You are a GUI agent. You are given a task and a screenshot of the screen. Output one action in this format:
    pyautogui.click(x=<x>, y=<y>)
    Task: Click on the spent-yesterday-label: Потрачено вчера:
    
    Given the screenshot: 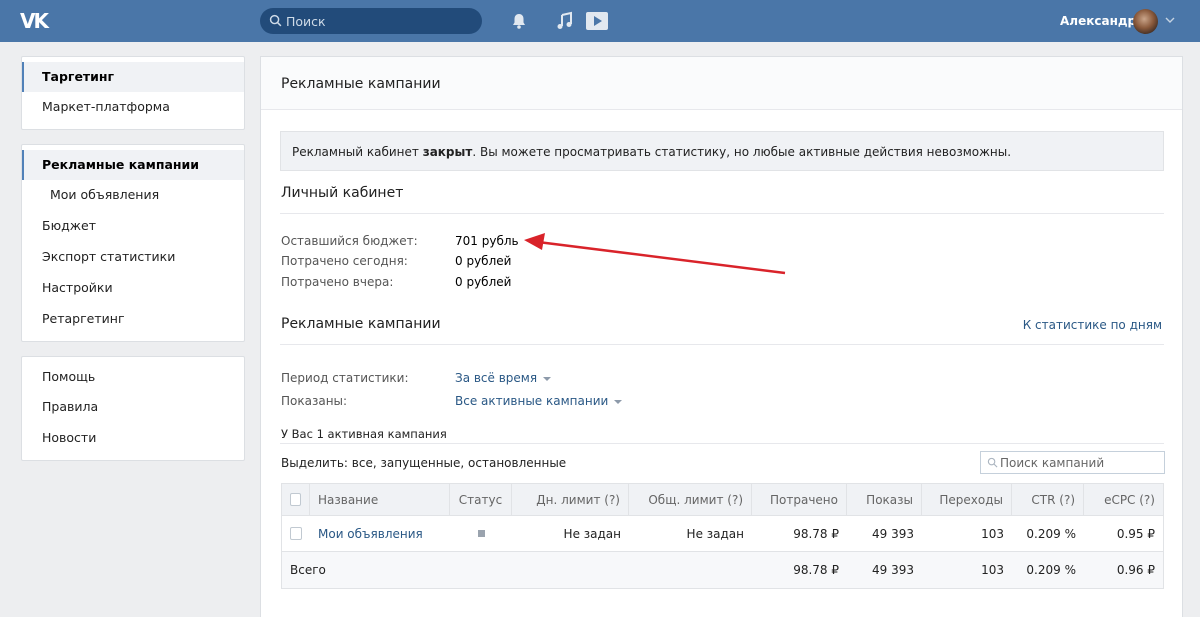 What is the action you would take?
    pyautogui.click(x=337, y=282)
    